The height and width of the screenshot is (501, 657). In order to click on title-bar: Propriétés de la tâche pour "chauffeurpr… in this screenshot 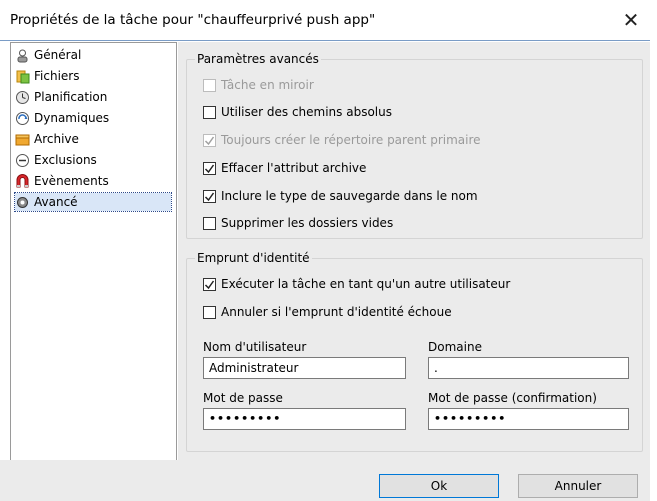, I will do `click(328, 20)`.